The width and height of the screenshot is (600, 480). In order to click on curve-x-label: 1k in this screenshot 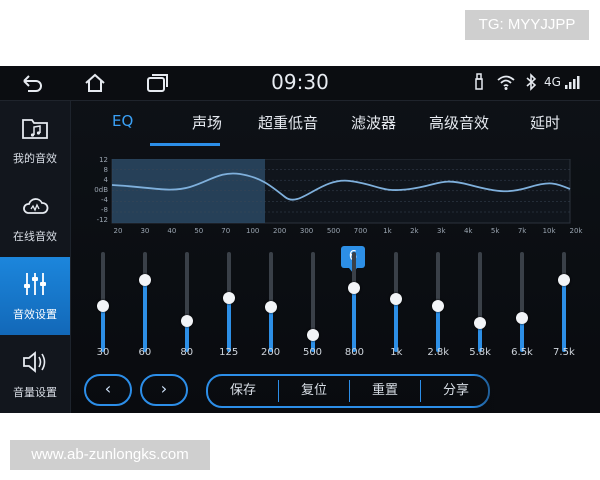, I will do `click(387, 231)`.